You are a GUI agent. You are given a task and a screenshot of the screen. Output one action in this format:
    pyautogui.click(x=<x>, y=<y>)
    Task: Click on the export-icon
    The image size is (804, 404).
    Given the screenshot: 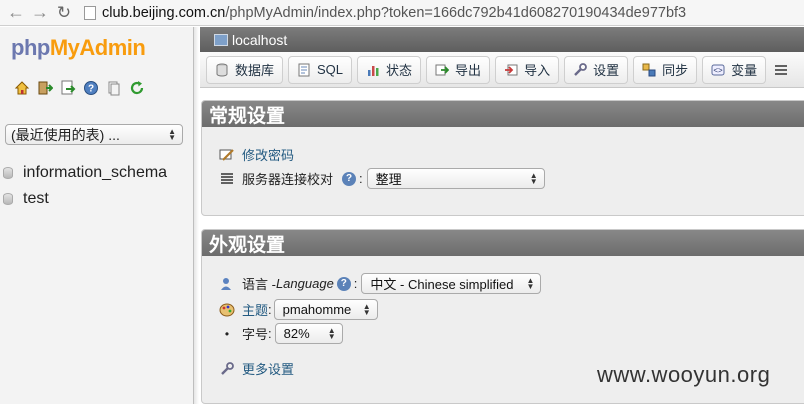 What is the action you would take?
    pyautogui.click(x=442, y=70)
    